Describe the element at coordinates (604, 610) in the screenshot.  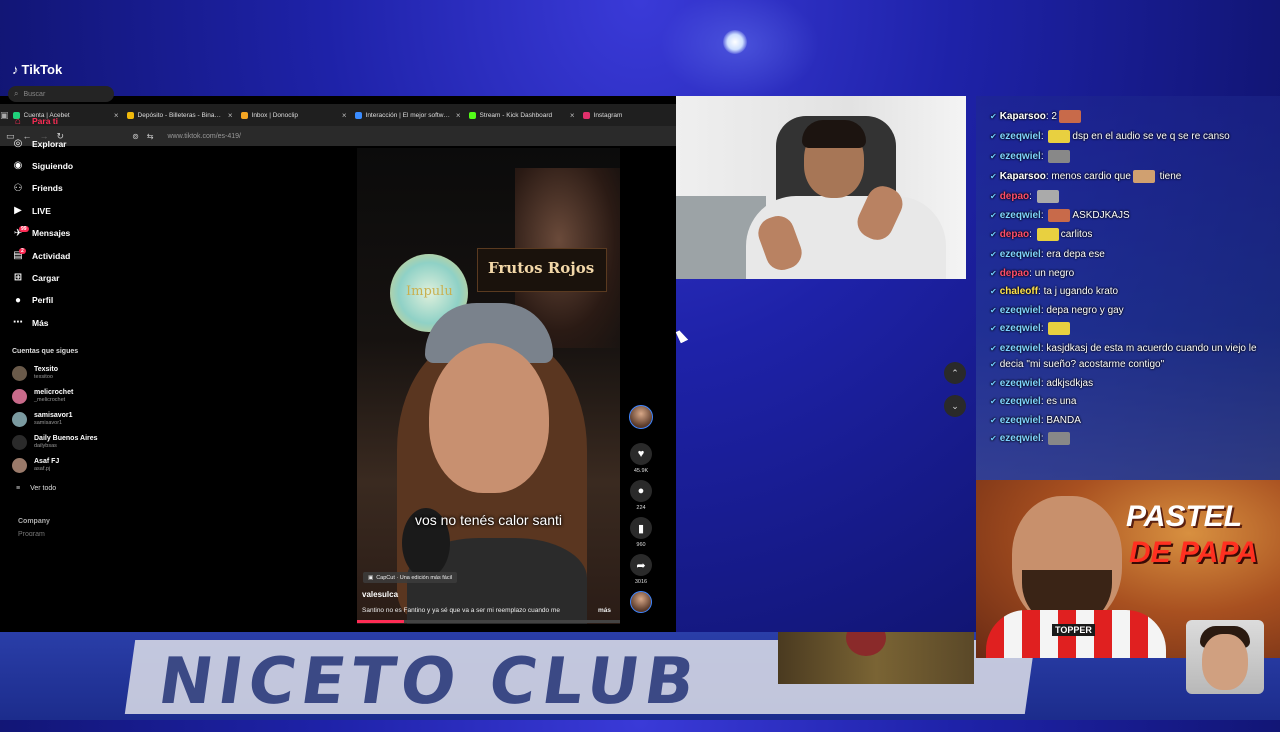
I see `more-link: más` at that location.